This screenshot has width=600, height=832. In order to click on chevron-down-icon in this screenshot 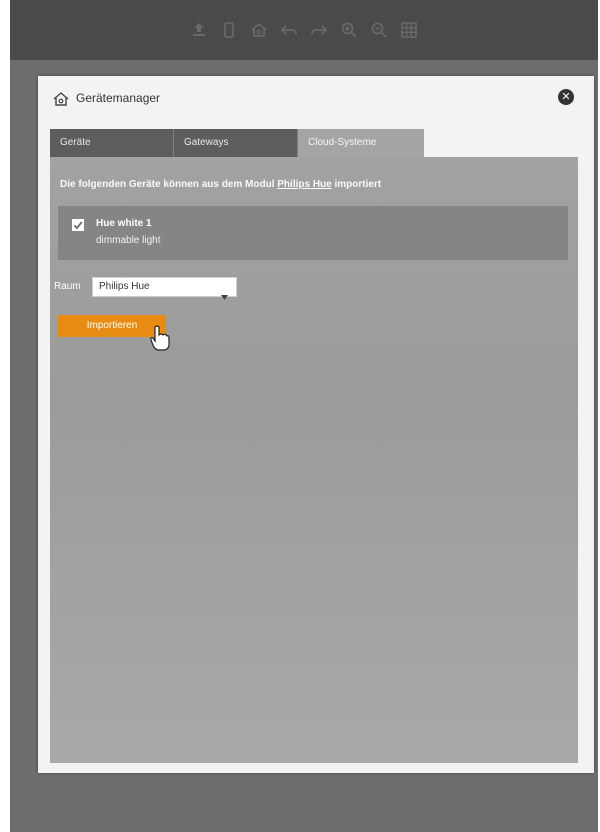, I will do `click(224, 292)`.